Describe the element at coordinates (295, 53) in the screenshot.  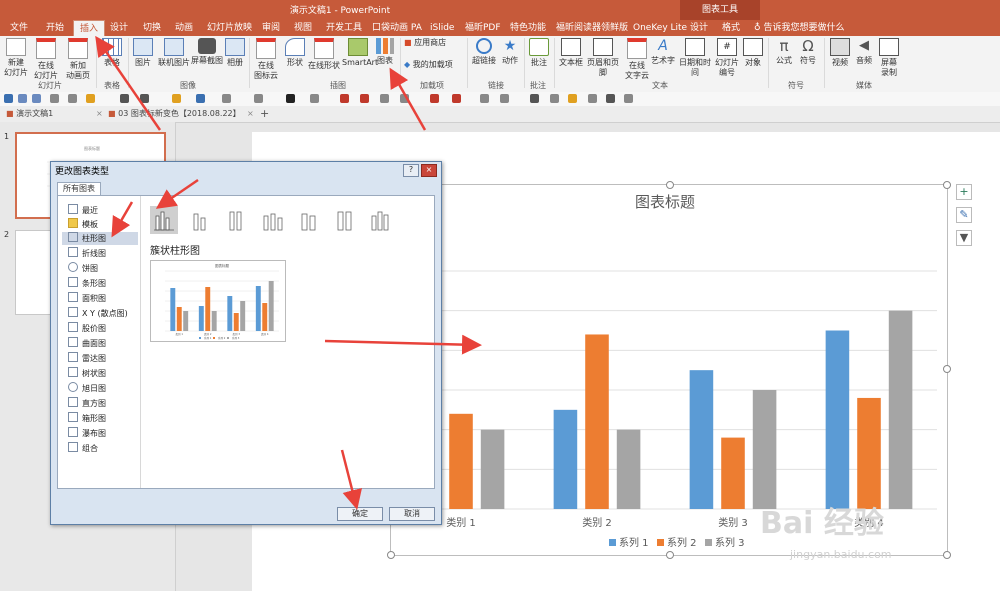
I see `shapes-button: 形状` at that location.